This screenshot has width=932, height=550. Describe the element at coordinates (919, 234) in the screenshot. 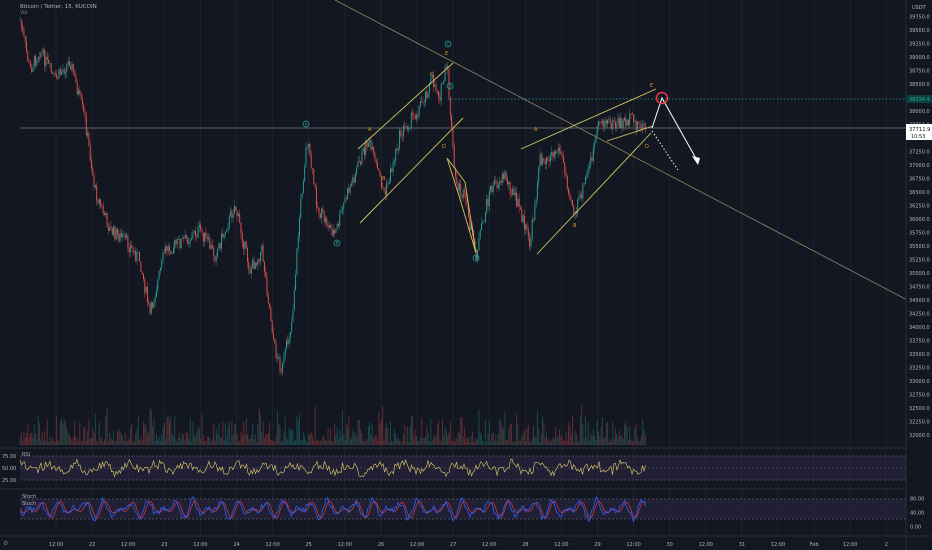

I see `price-tick: 35750.0` at that location.